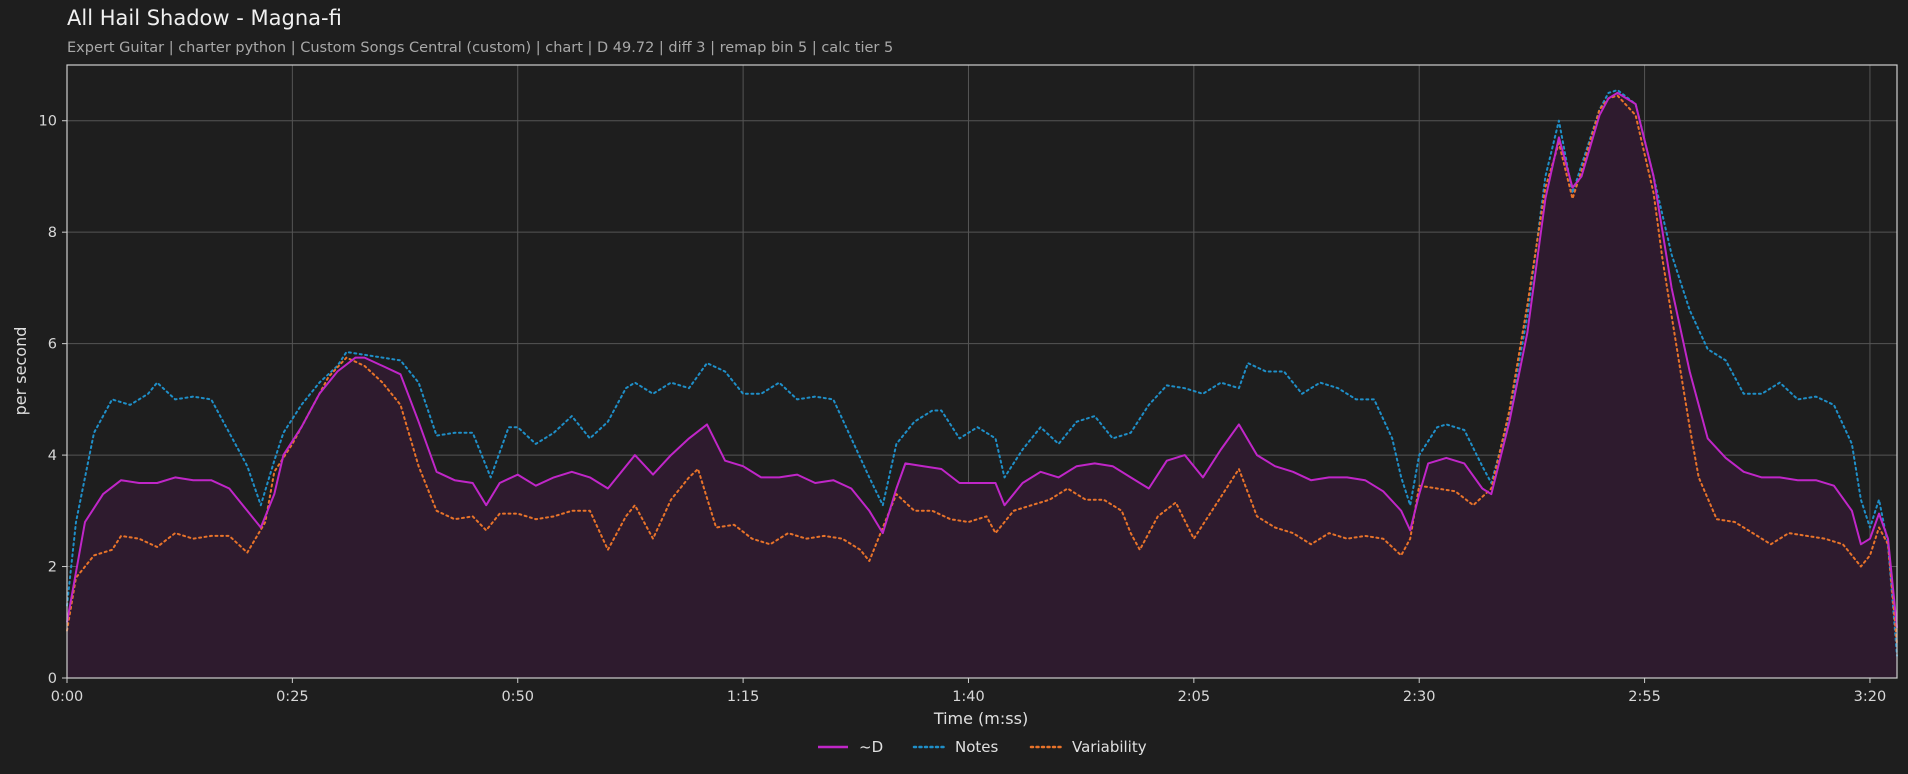 This screenshot has height=774, width=1908. Describe the element at coordinates (1870, 697) in the screenshot. I see `x-tick-label: 3:20` at that location.